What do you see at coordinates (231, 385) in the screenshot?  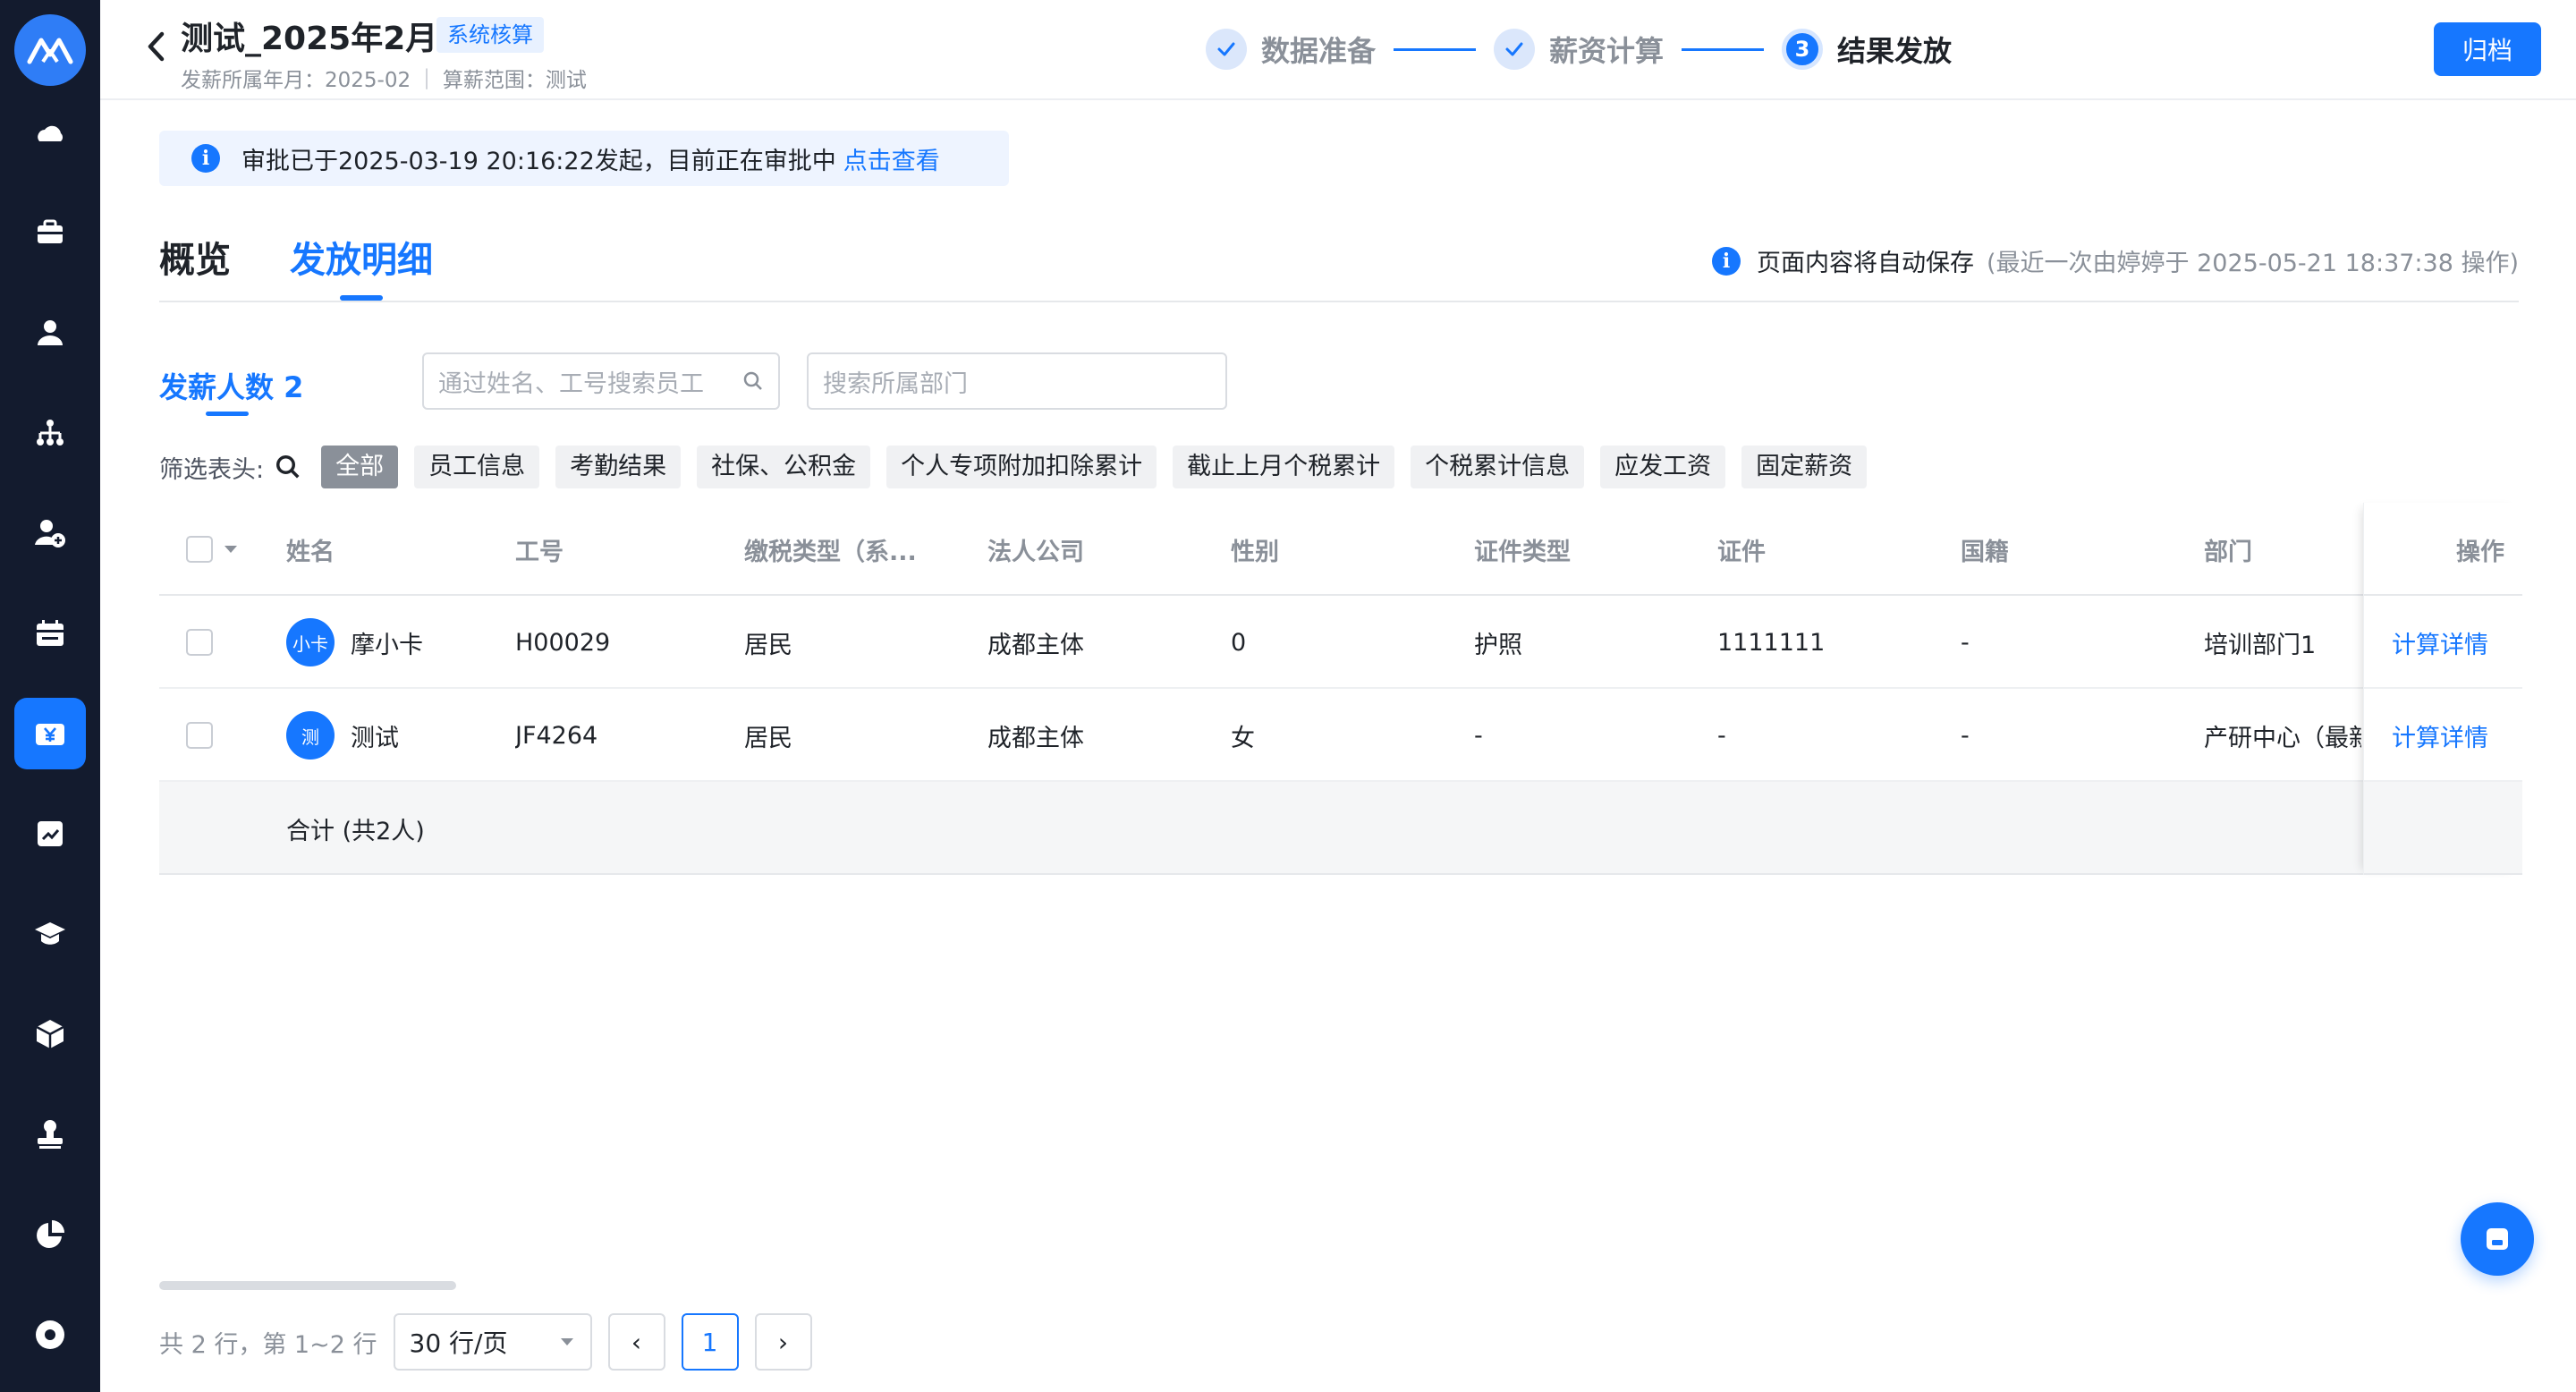 I see `payee-count: 发薪人数 2` at bounding box center [231, 385].